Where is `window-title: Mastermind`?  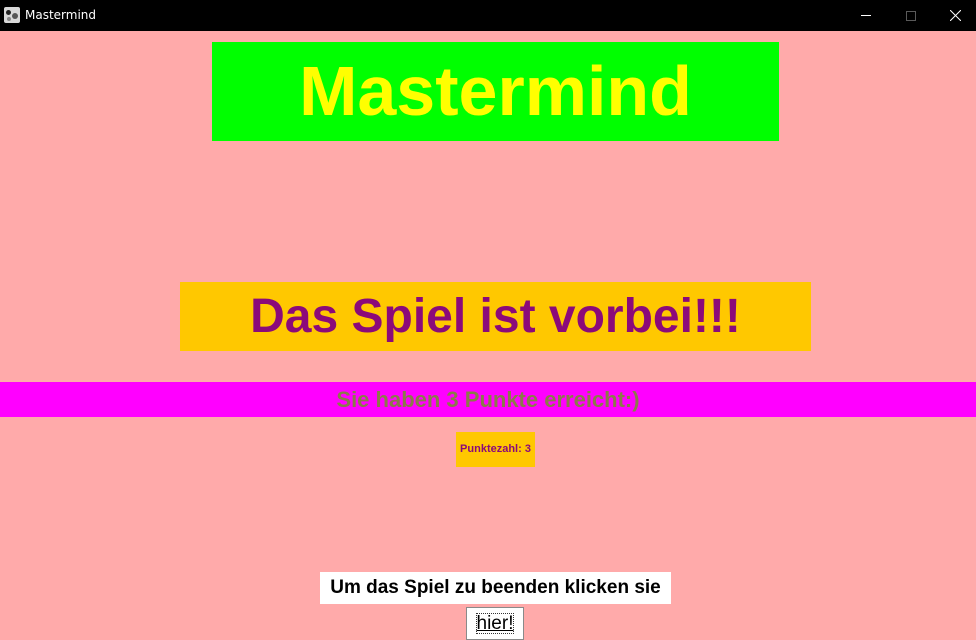
window-title: Mastermind is located at coordinates (61, 15).